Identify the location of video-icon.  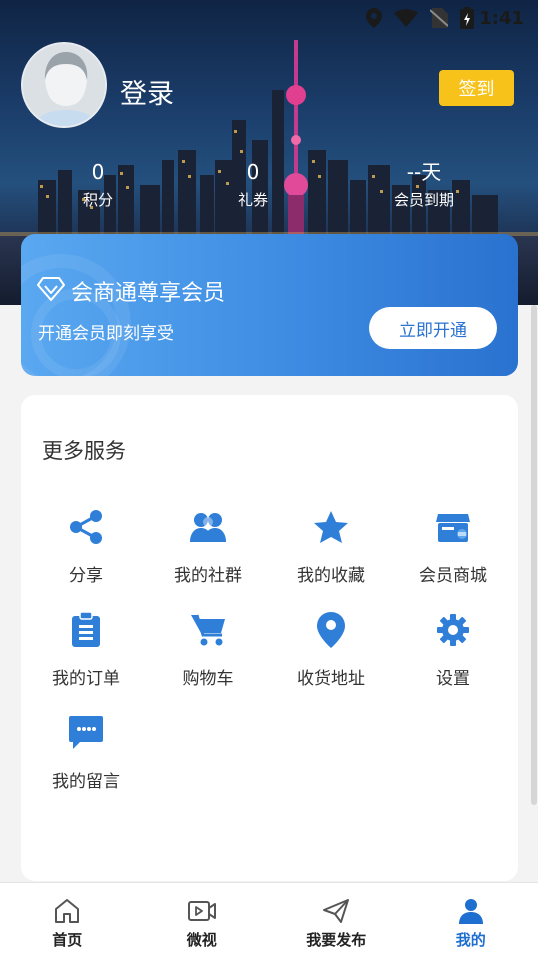
(201, 911).